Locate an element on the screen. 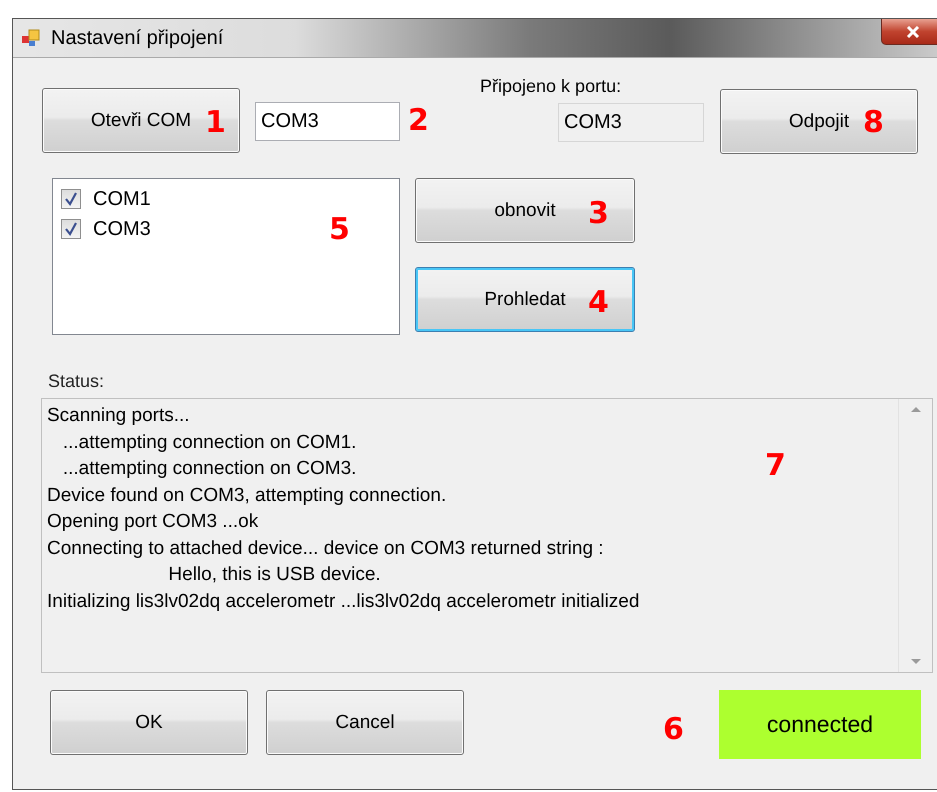 The height and width of the screenshot is (792, 937). log-line: Device found on COM3, attempting connection. is located at coordinates (246, 496).